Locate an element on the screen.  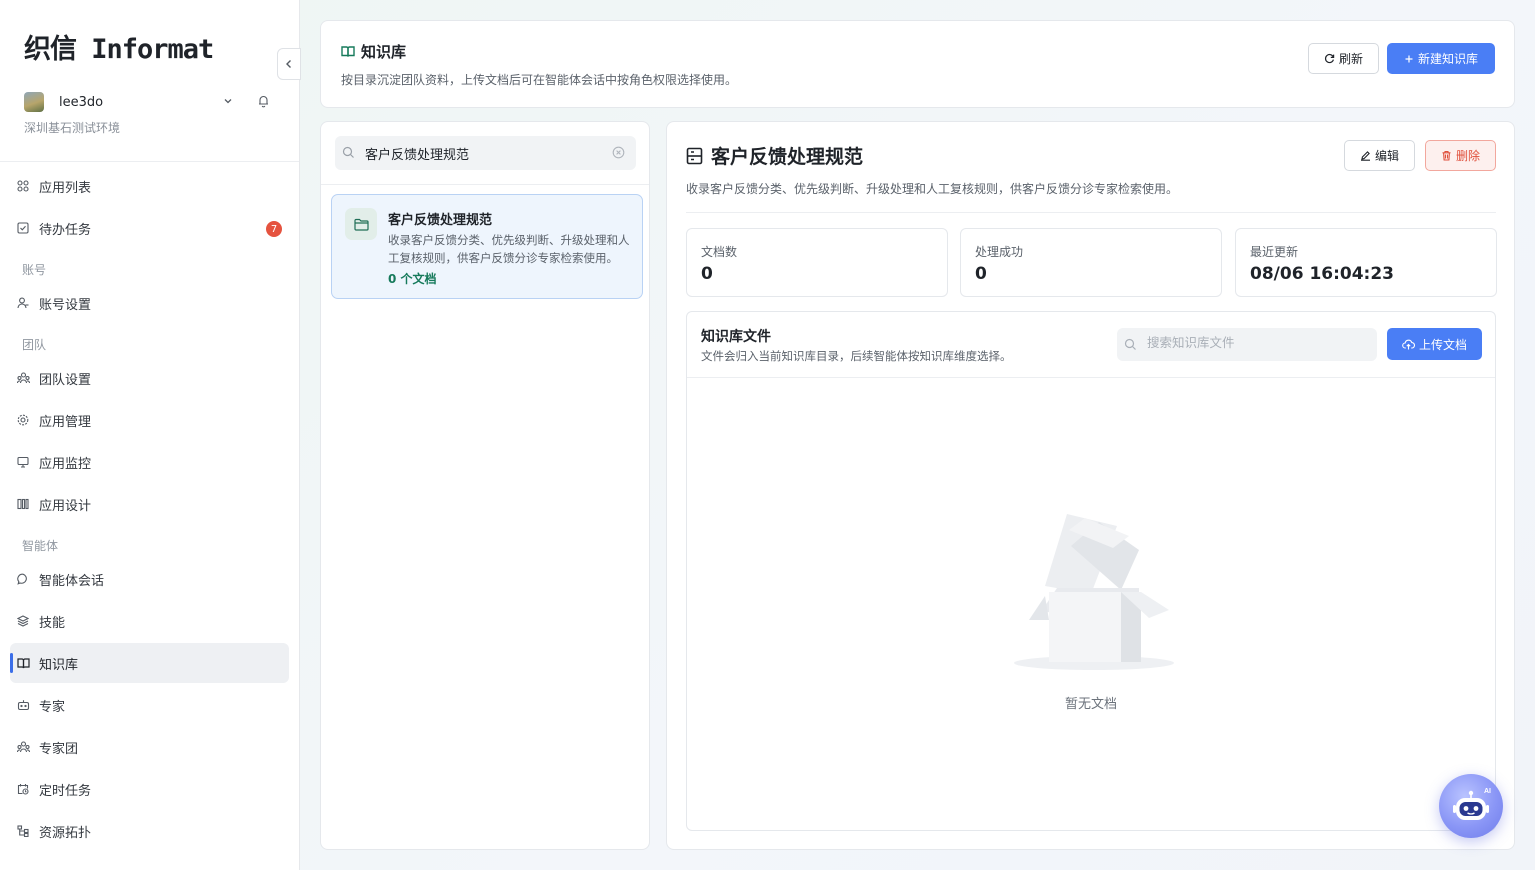
user-switcher: lee3do is located at coordinates (149, 102).